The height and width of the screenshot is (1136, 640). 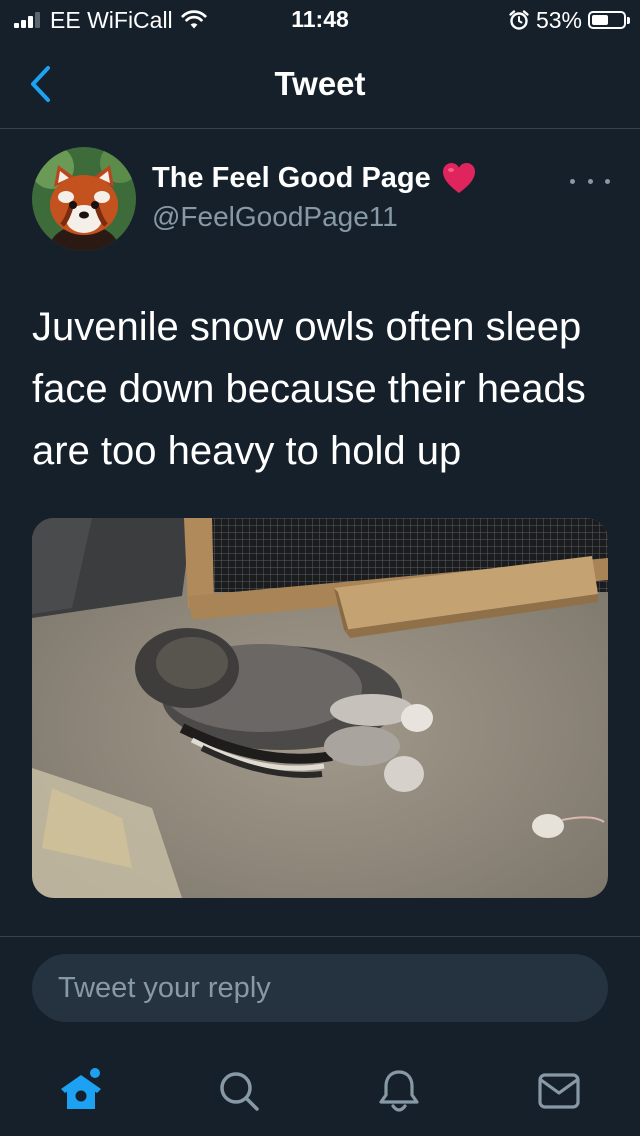 I want to click on author-handle: @FeelGoodPage11, so click(x=275, y=217).